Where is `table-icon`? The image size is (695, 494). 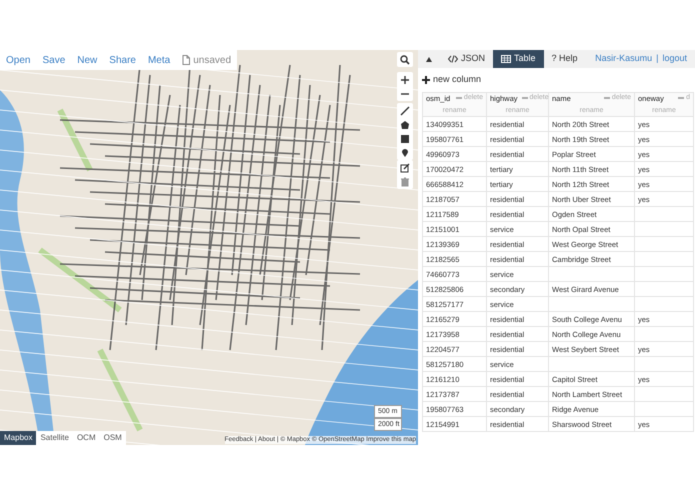 table-icon is located at coordinates (506, 59).